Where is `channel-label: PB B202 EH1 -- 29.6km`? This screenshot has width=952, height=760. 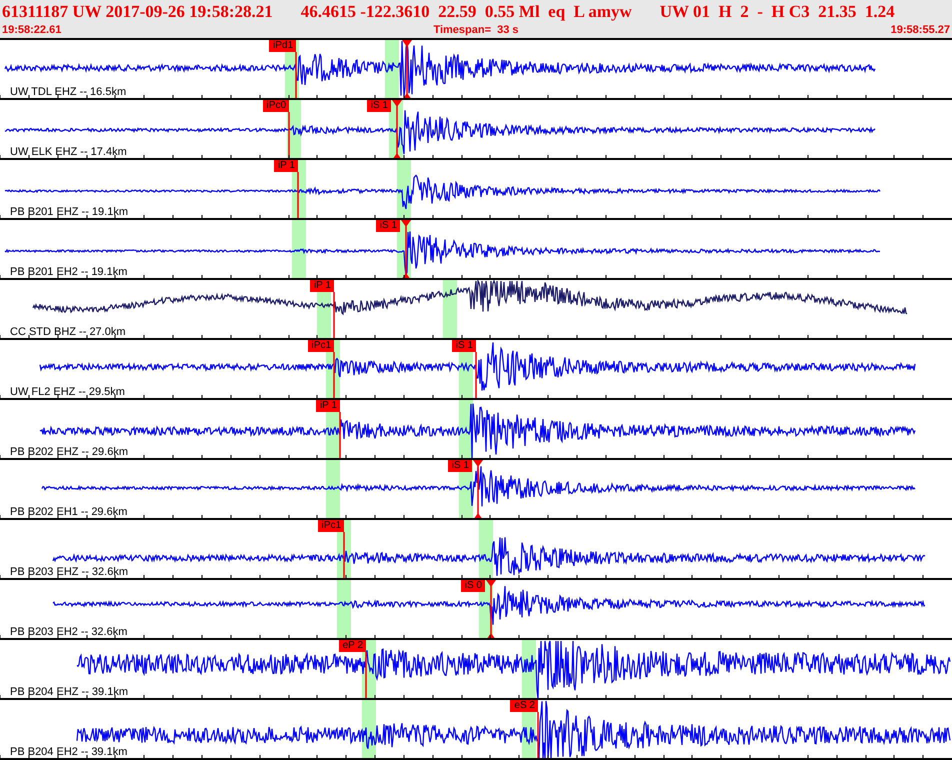
channel-label: PB B202 EH1 -- 29.6km is located at coordinates (69, 512).